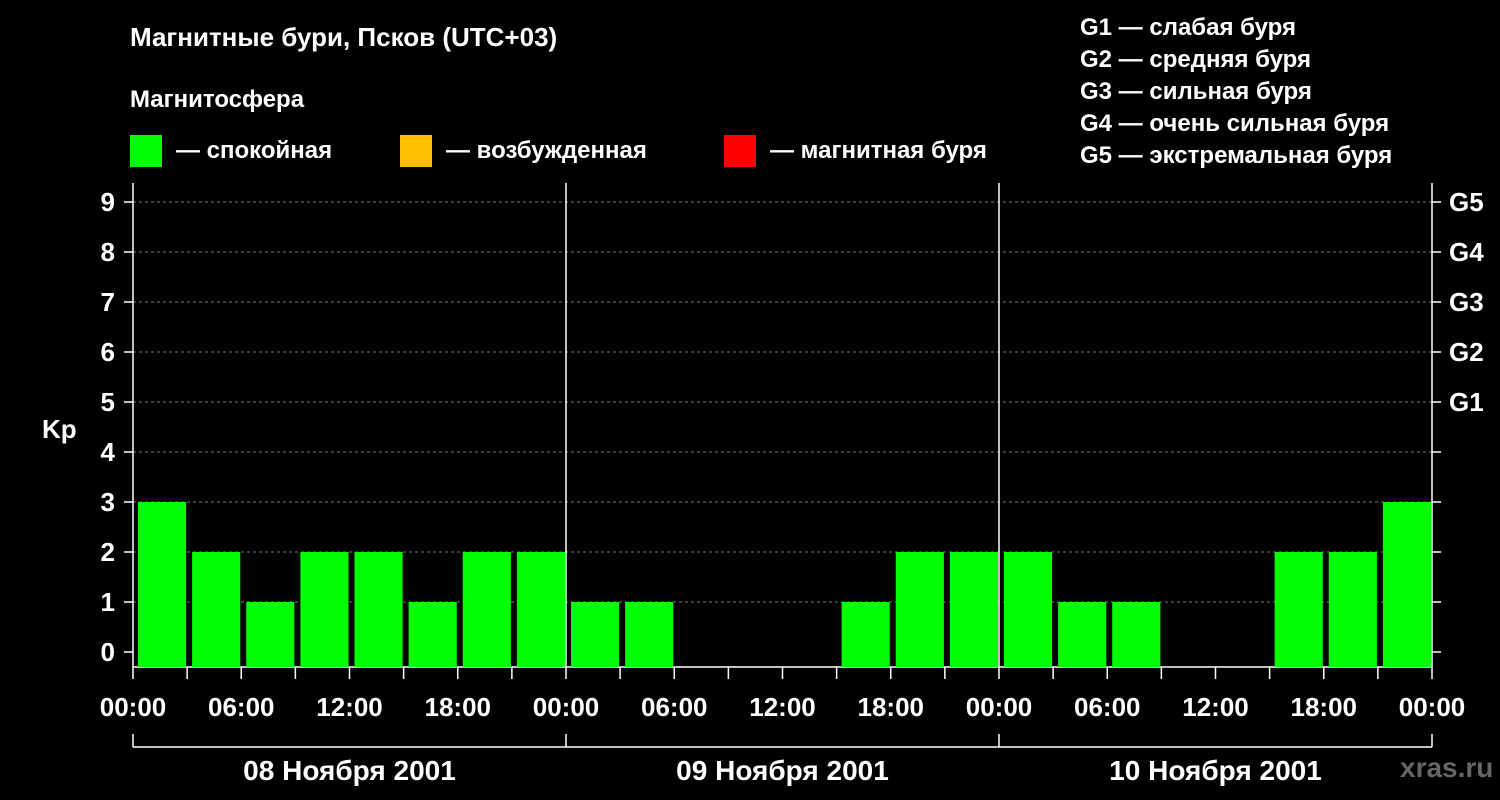 The width and height of the screenshot is (1500, 800). I want to click on y-tick-label-1: 1, so click(108, 602).